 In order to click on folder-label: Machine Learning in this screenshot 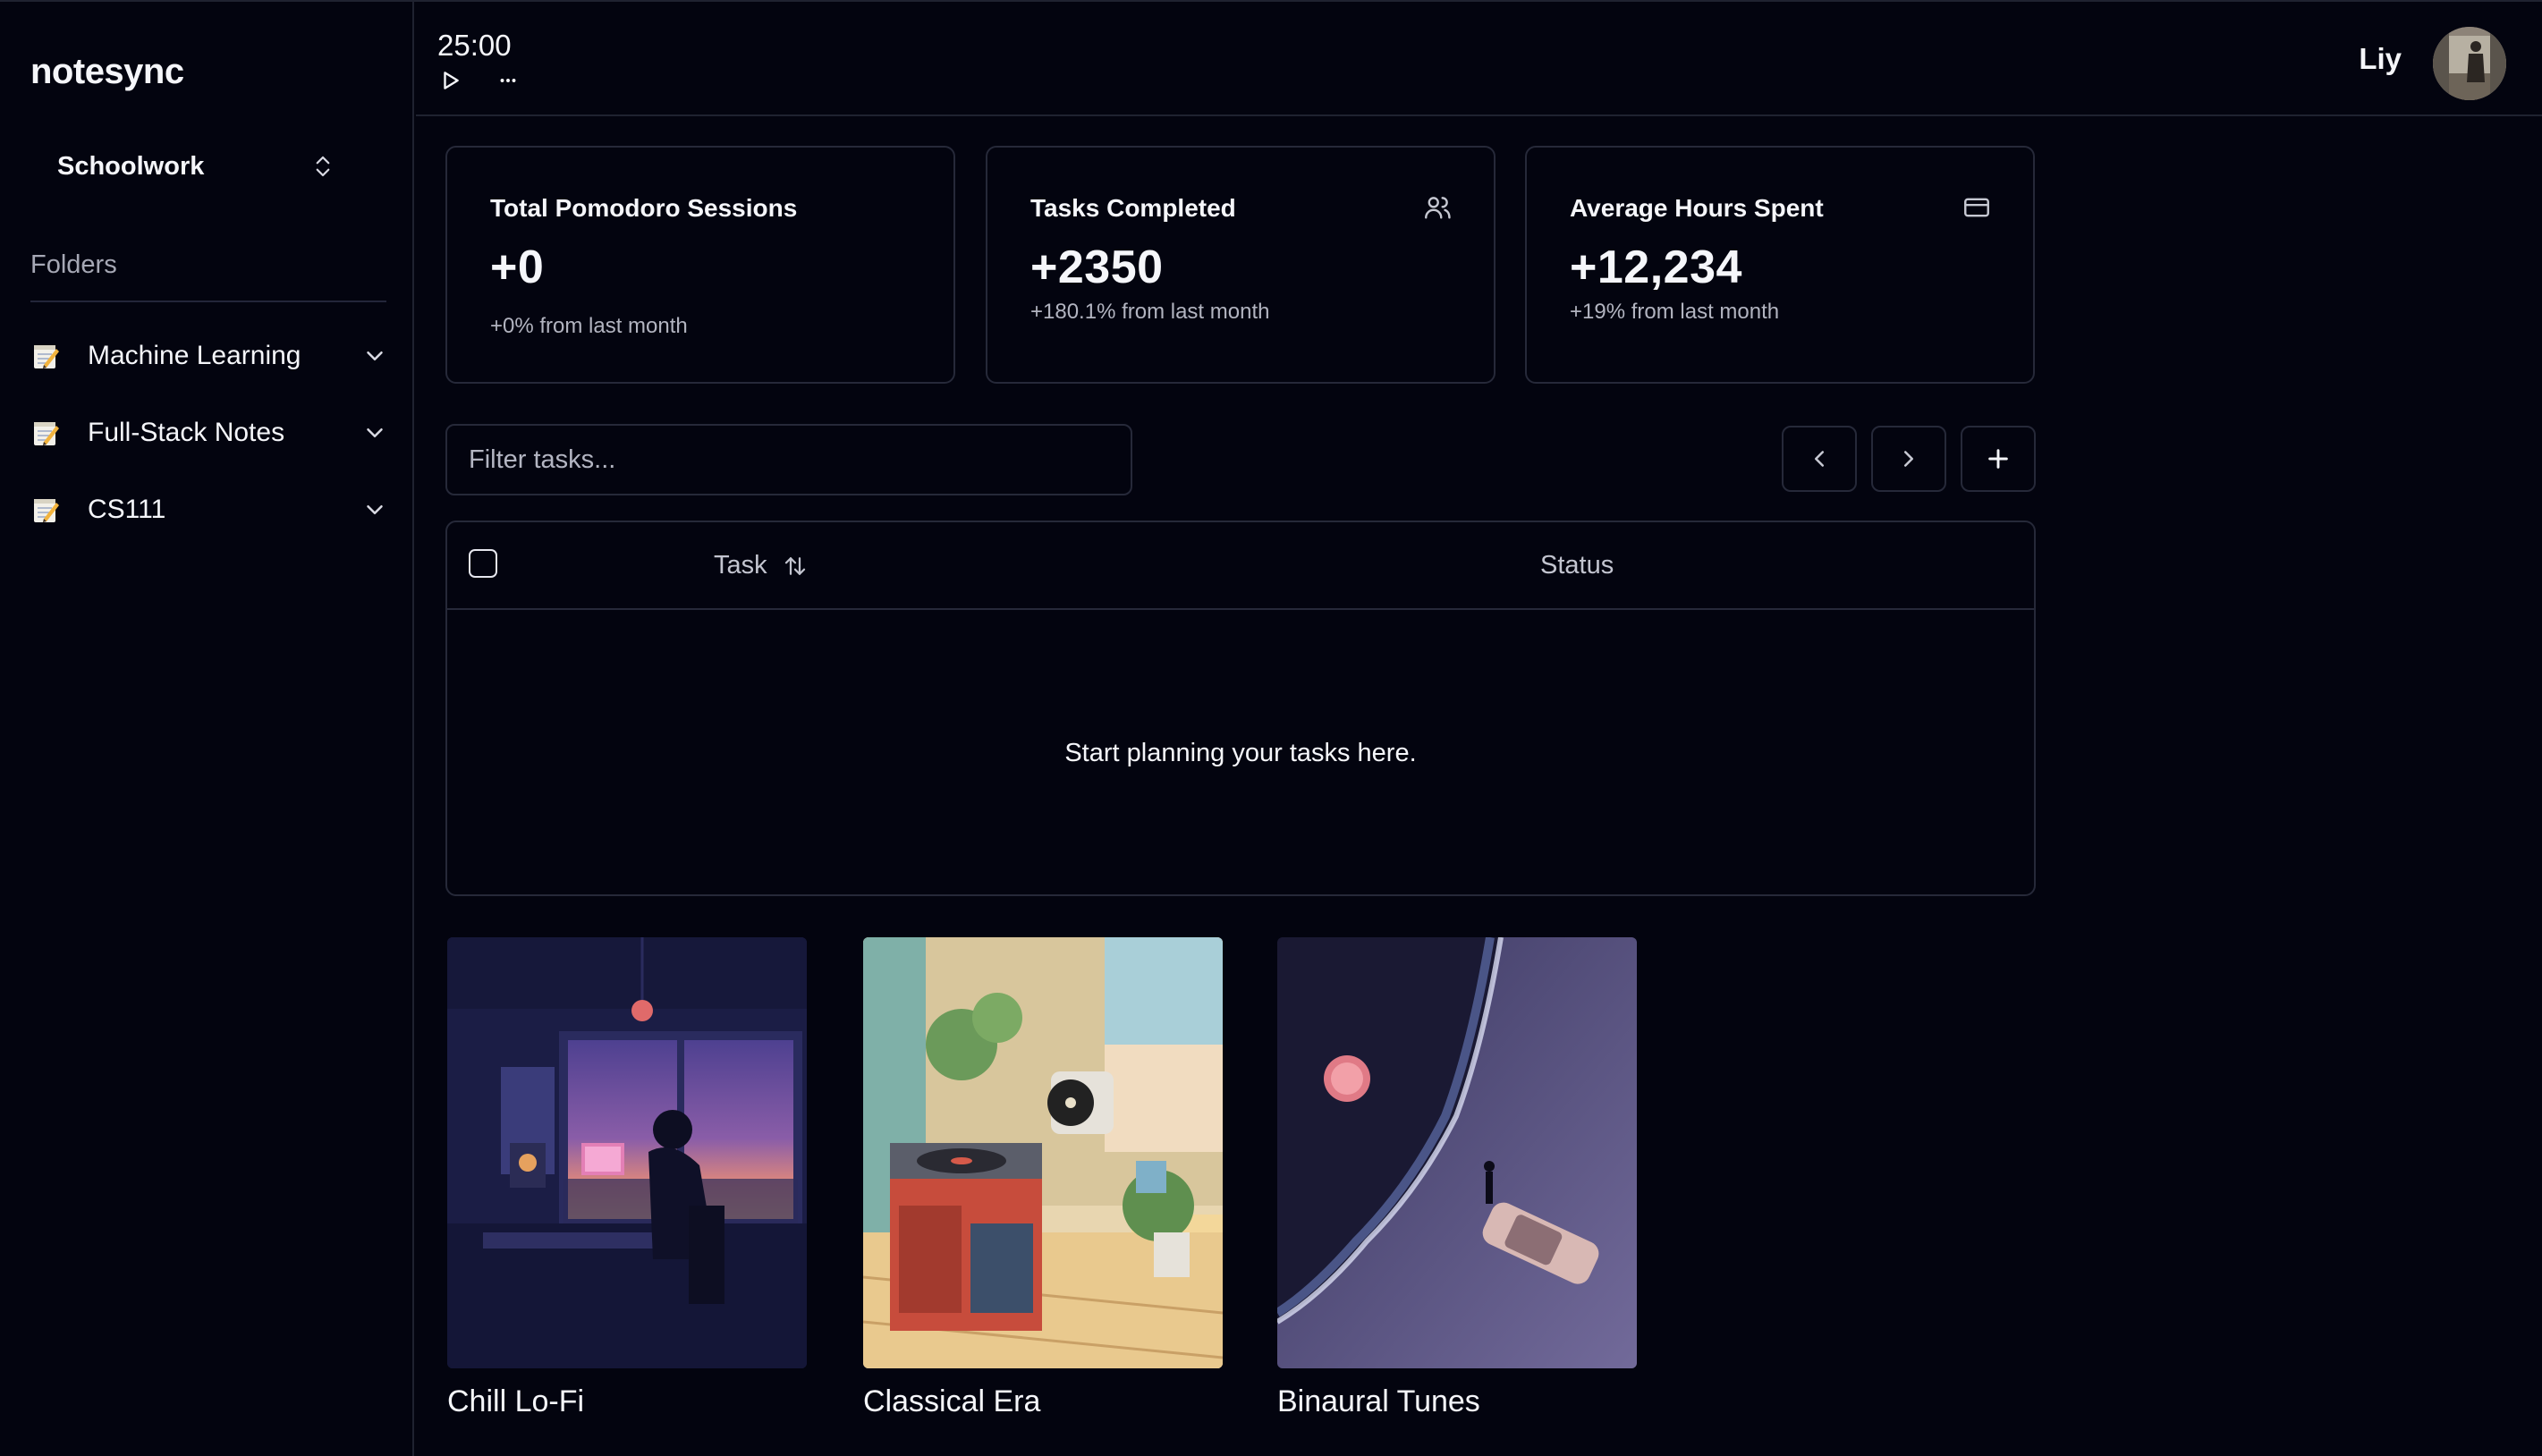, I will do `click(194, 355)`.